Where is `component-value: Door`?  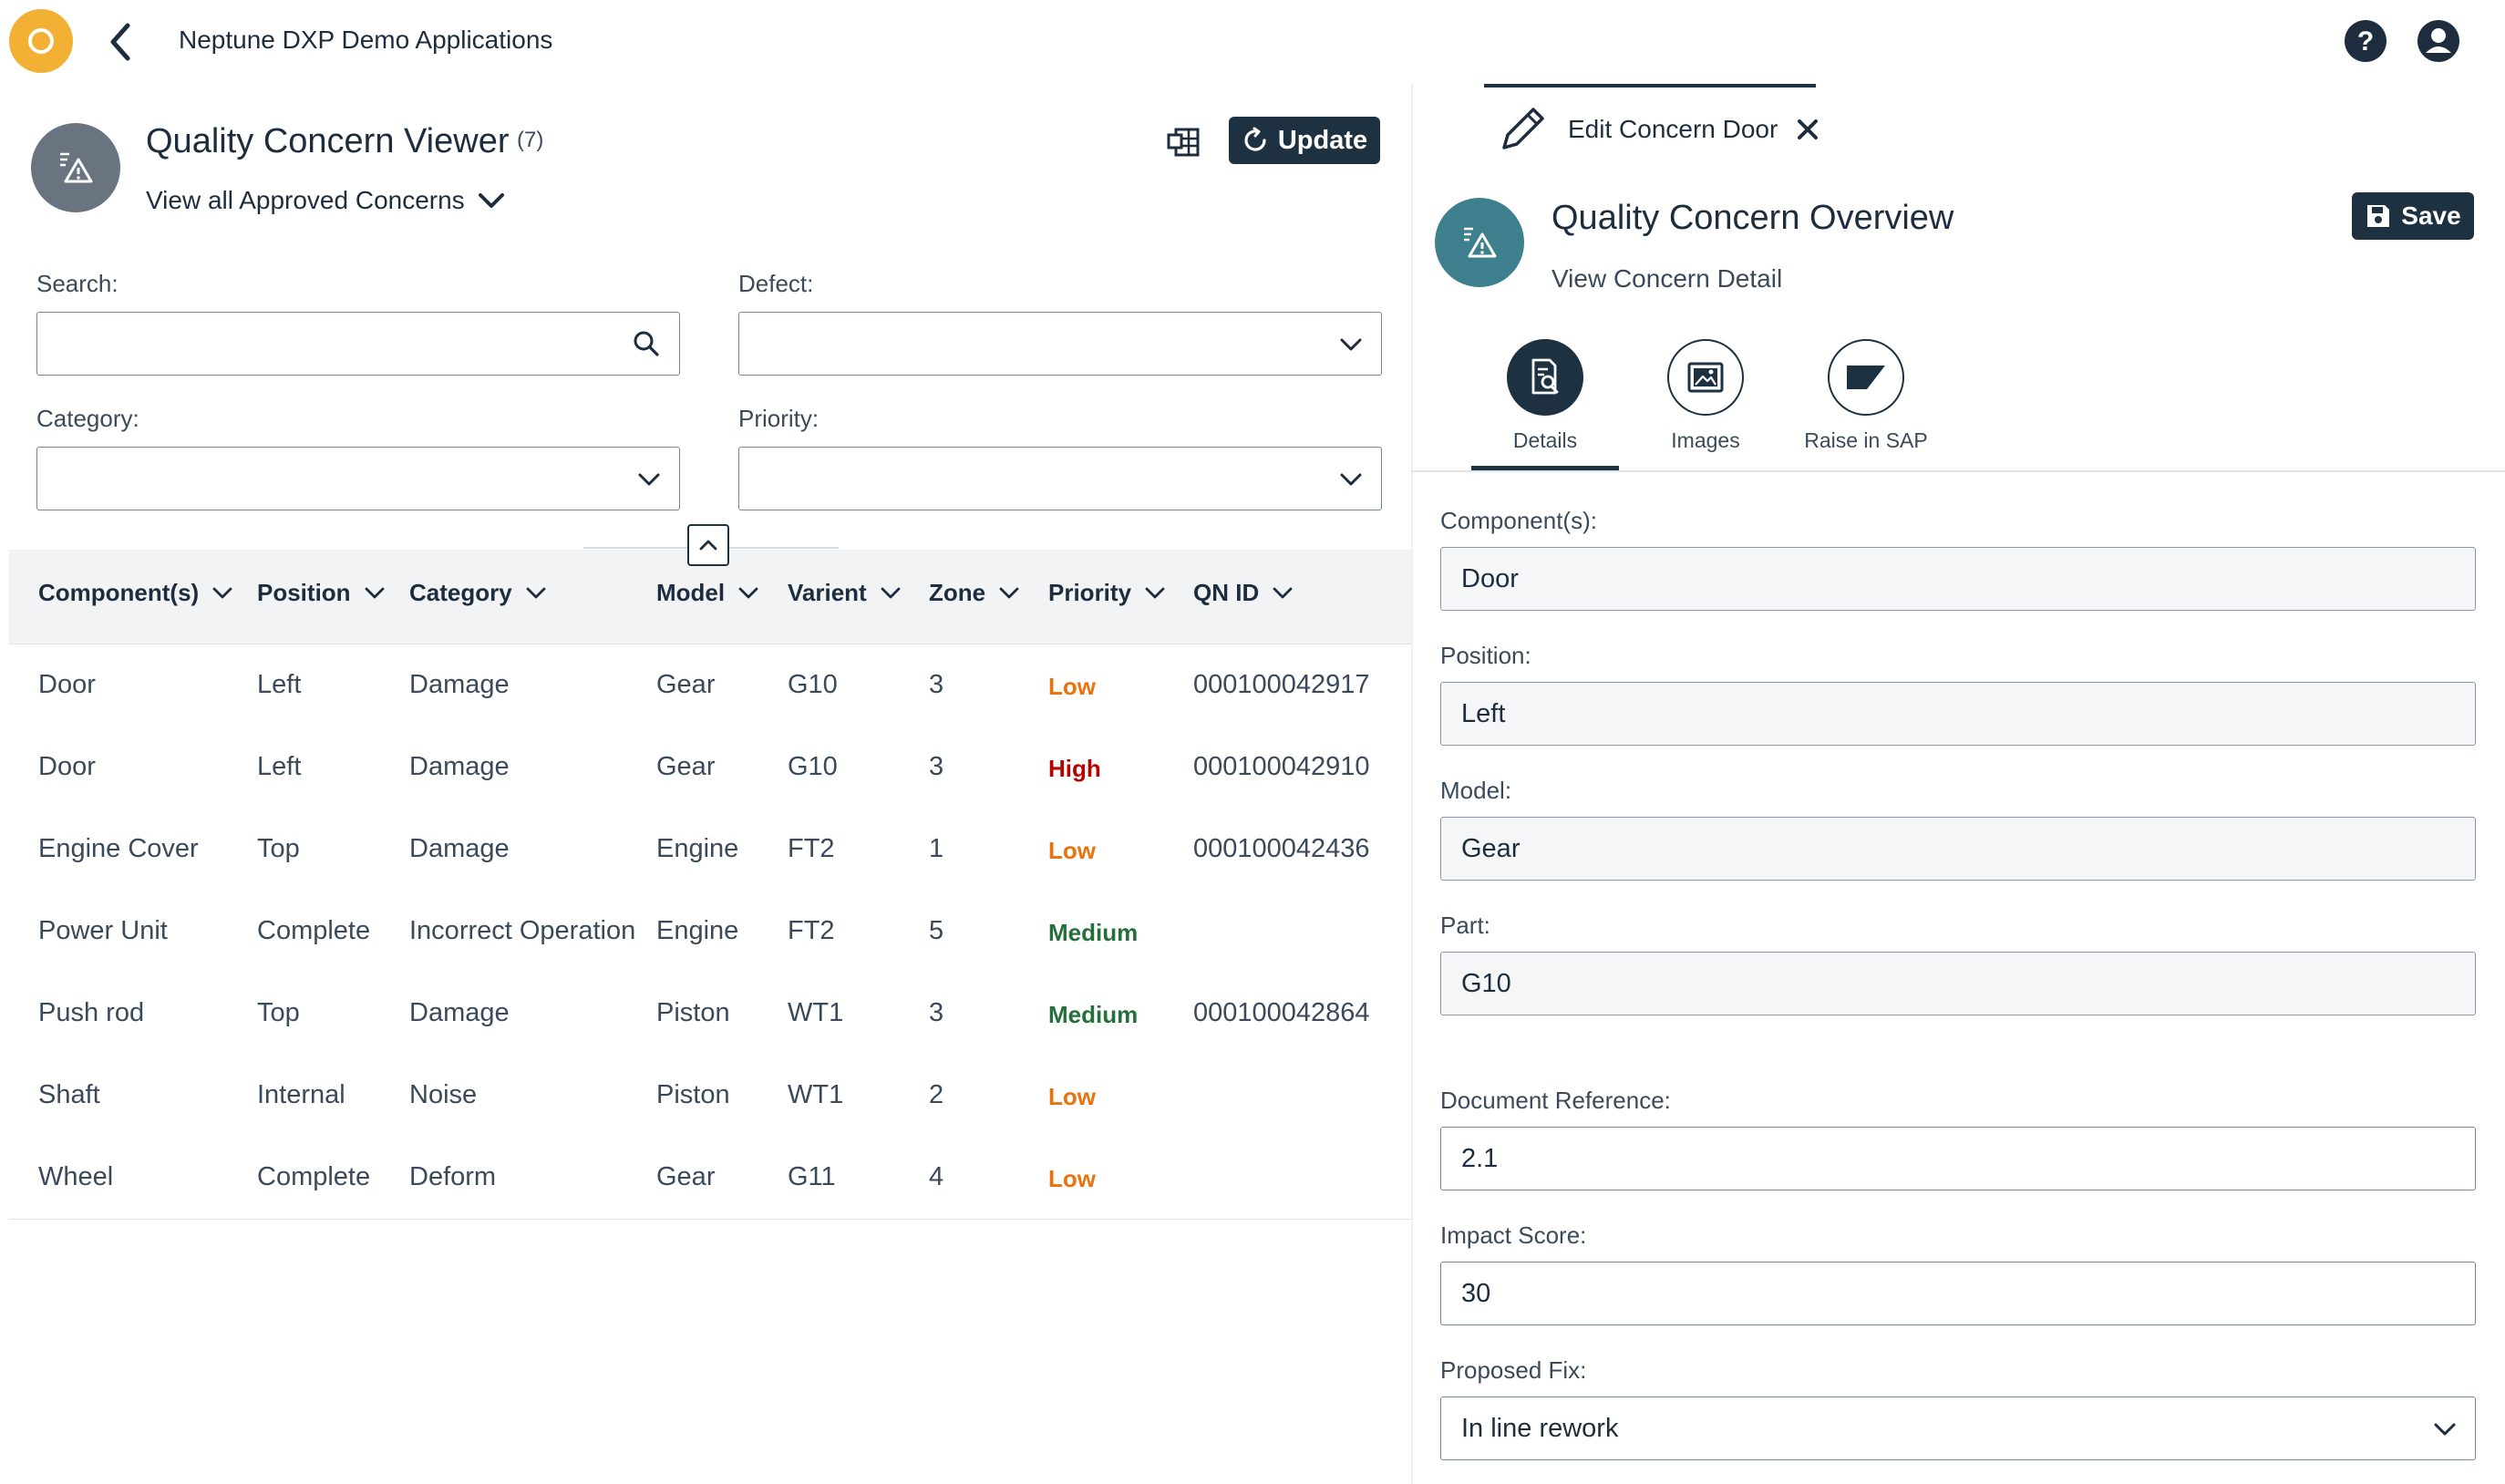 component-value: Door is located at coordinates (1490, 578).